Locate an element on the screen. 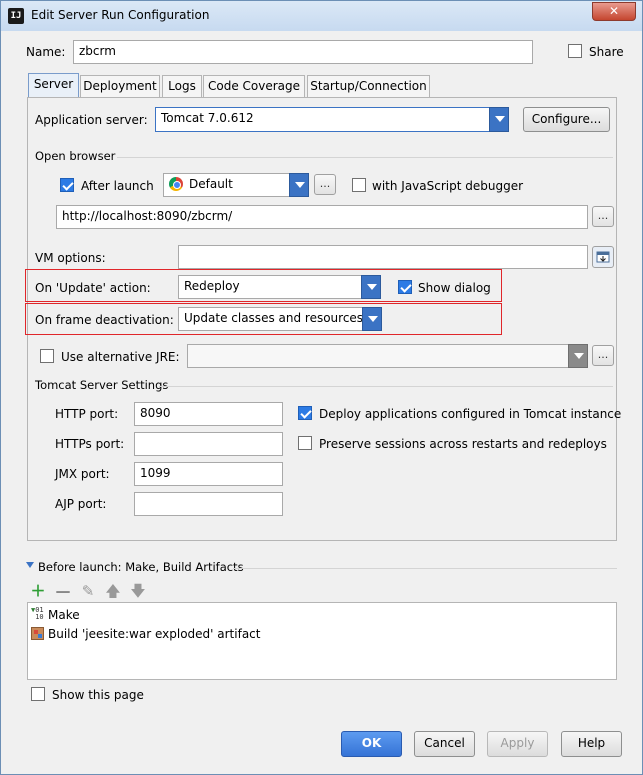 This screenshot has width=643, height=775. share-checkbox is located at coordinates (575, 51).